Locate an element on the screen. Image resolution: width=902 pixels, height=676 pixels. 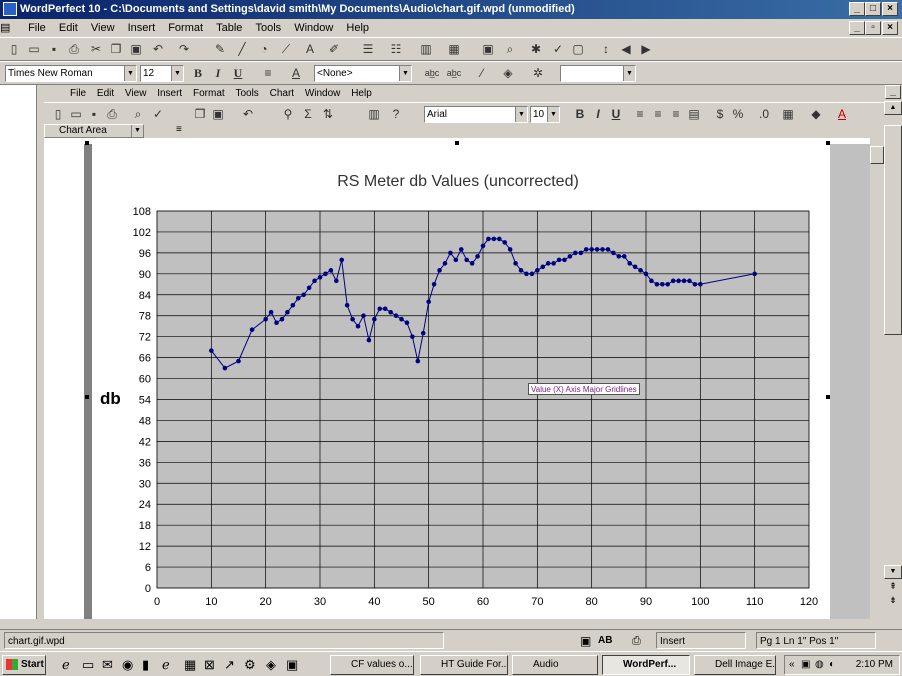
fill-color-icon: ◆ is located at coordinates (816, 114).